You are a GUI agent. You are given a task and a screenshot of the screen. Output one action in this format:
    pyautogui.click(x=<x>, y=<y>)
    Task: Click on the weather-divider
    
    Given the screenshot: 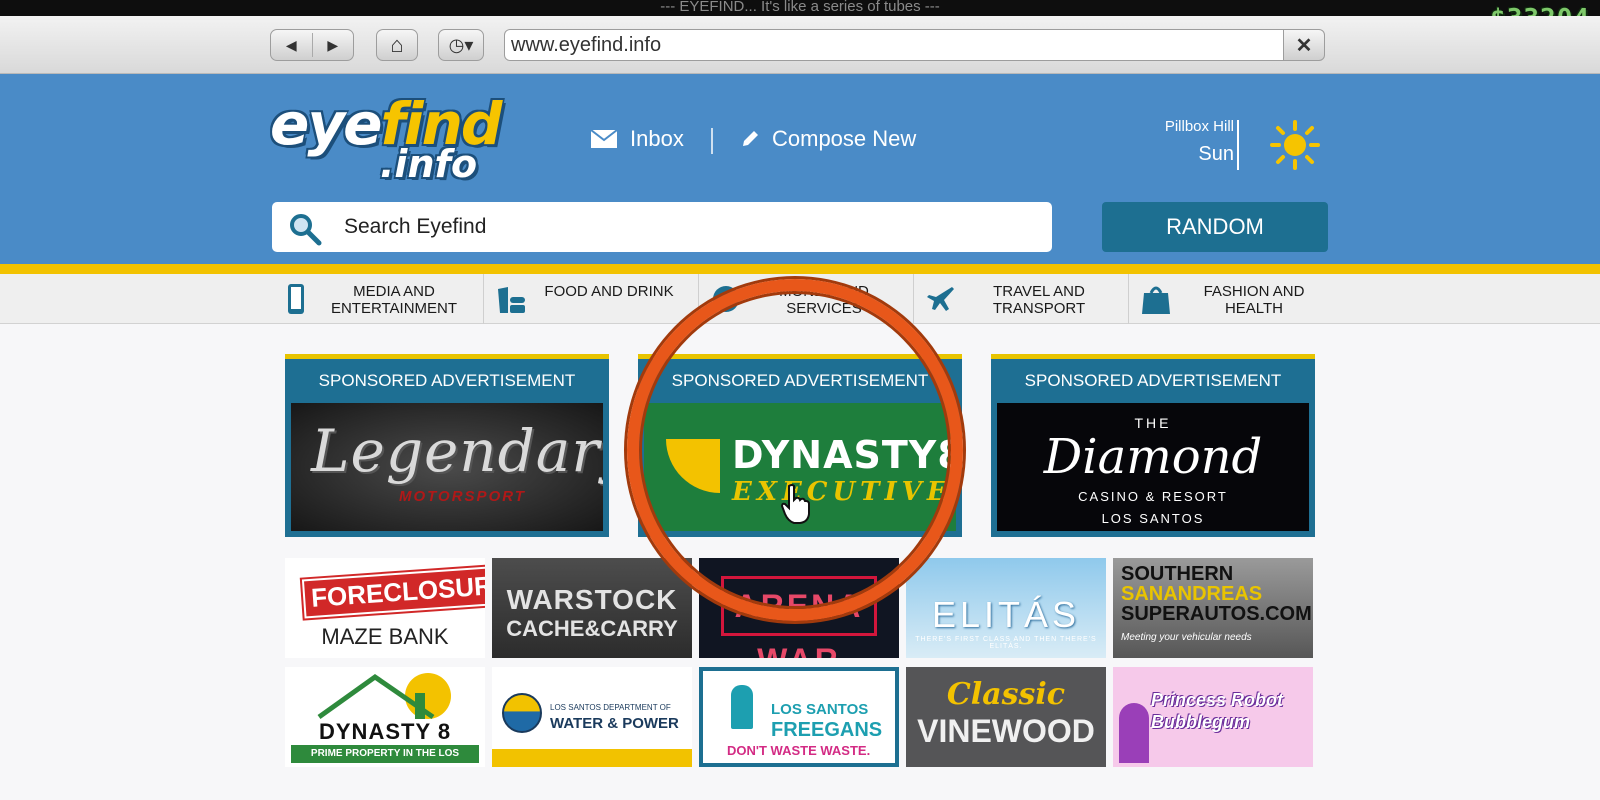 What is the action you would take?
    pyautogui.click(x=1238, y=145)
    